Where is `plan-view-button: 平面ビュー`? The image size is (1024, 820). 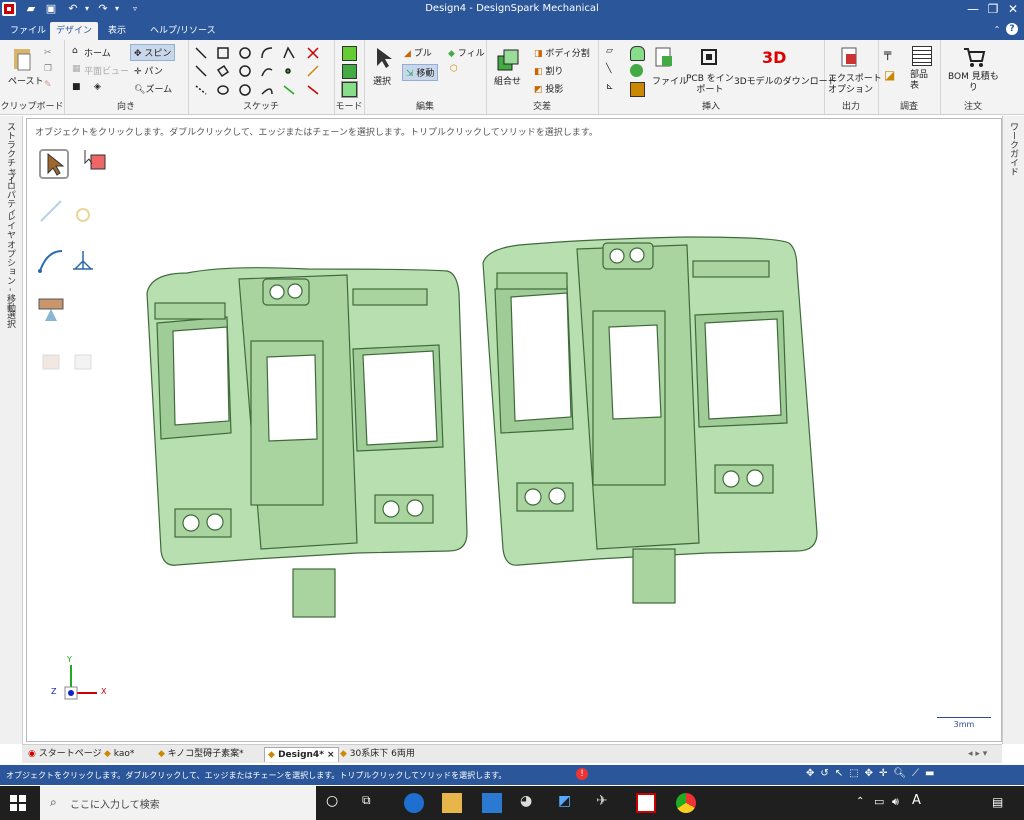
plan-view-button: 平面ビュー is located at coordinates (106, 70).